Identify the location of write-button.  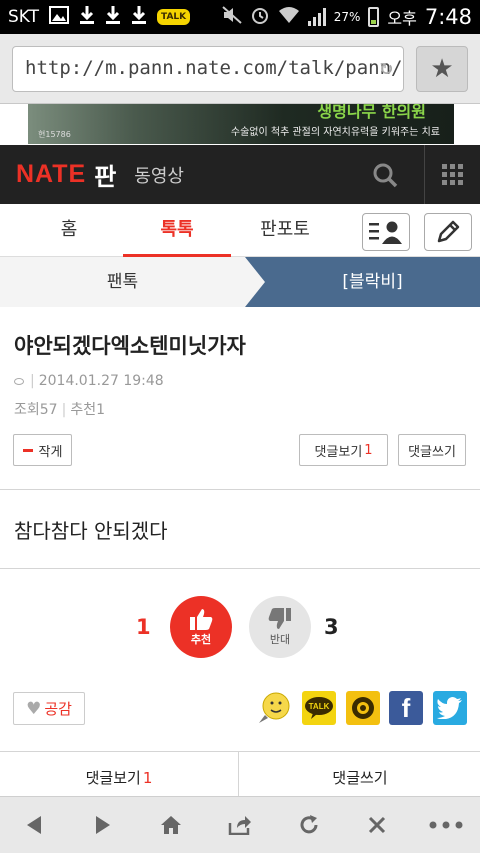
(448, 232).